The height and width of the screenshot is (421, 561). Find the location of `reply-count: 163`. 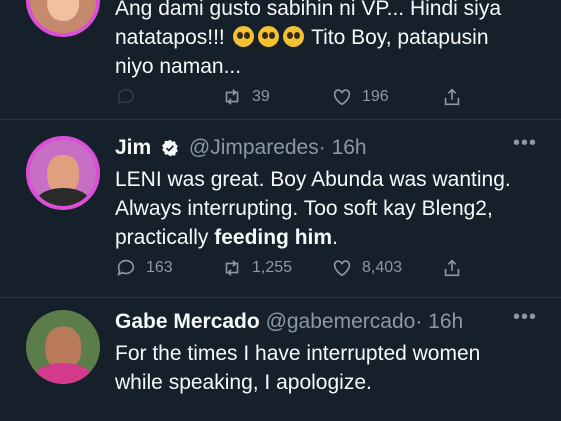

reply-count: 163 is located at coordinates (159, 267).